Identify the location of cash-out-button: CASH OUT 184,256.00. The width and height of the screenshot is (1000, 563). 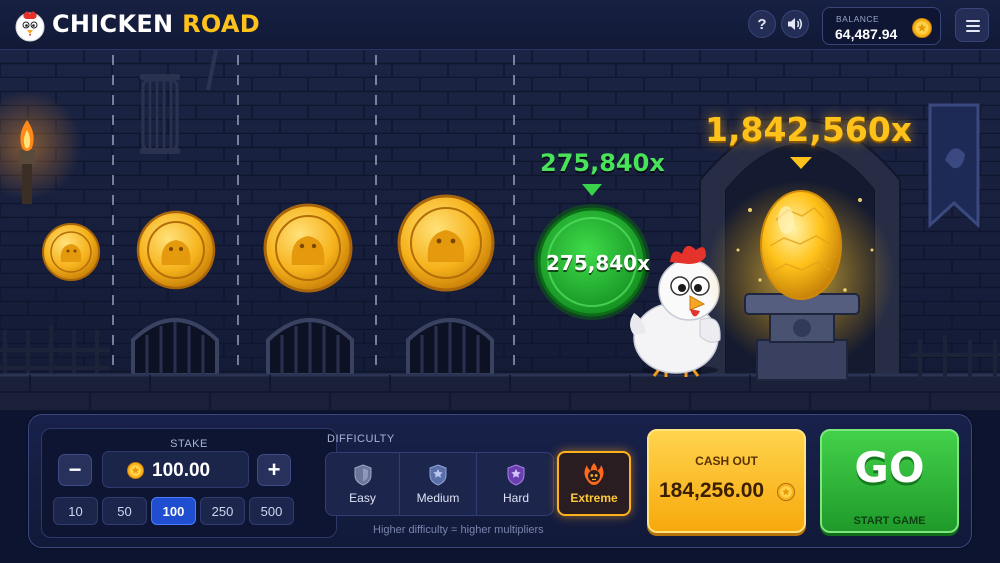
(726, 481).